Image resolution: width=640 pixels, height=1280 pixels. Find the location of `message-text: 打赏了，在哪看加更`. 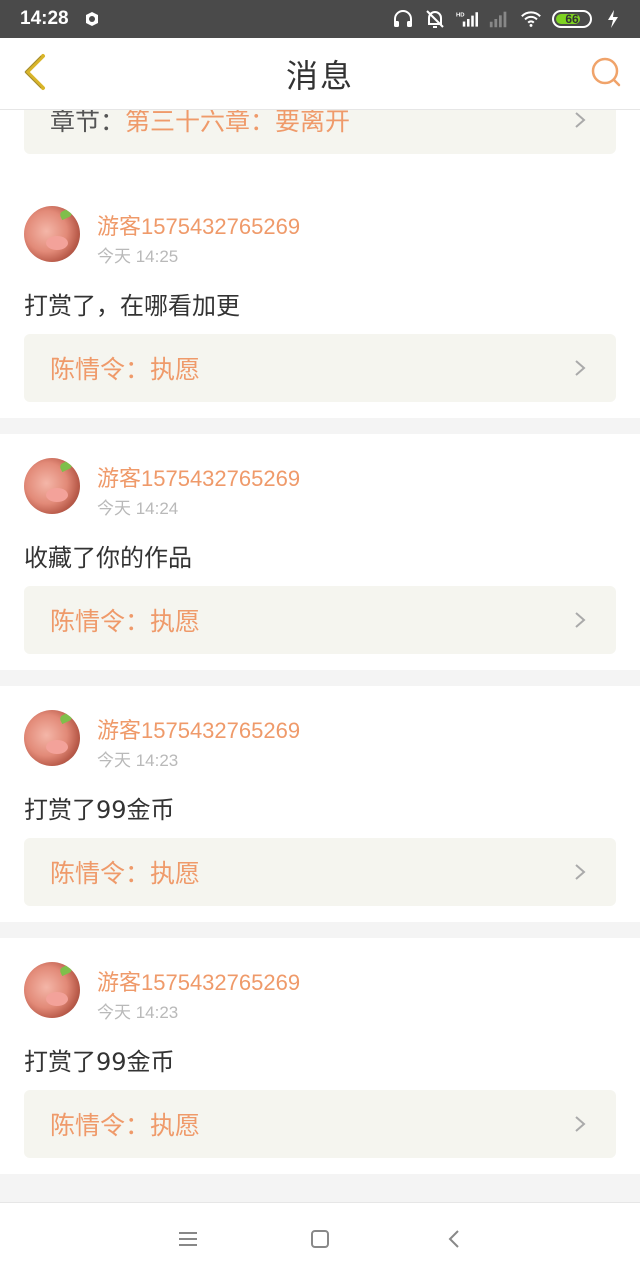

message-text: 打赏了，在哪看加更 is located at coordinates (132, 306).